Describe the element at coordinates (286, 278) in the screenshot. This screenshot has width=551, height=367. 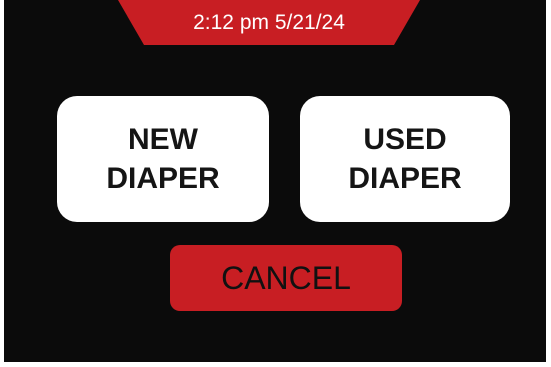
I see `cancel-button: CANCEL` at that location.